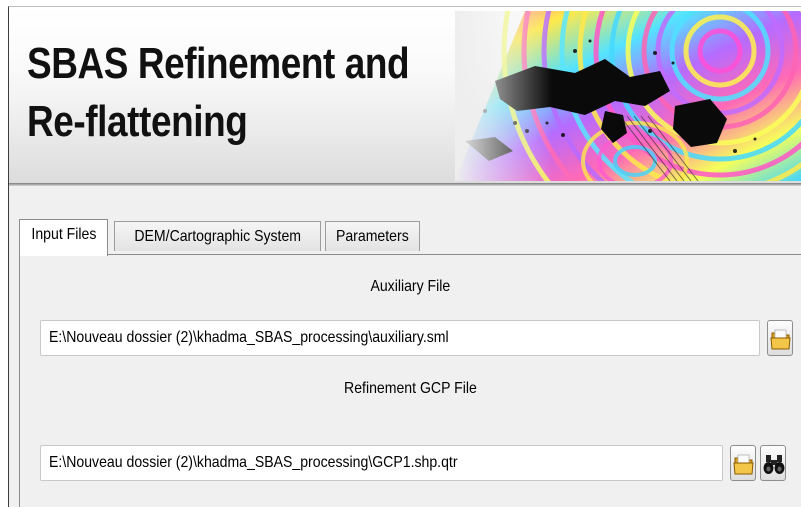 Image resolution: width=801 pixels, height=507 pixels. Describe the element at coordinates (218, 93) in the screenshot. I see `page-title: SBAS Refinement and Re-flattening` at that location.